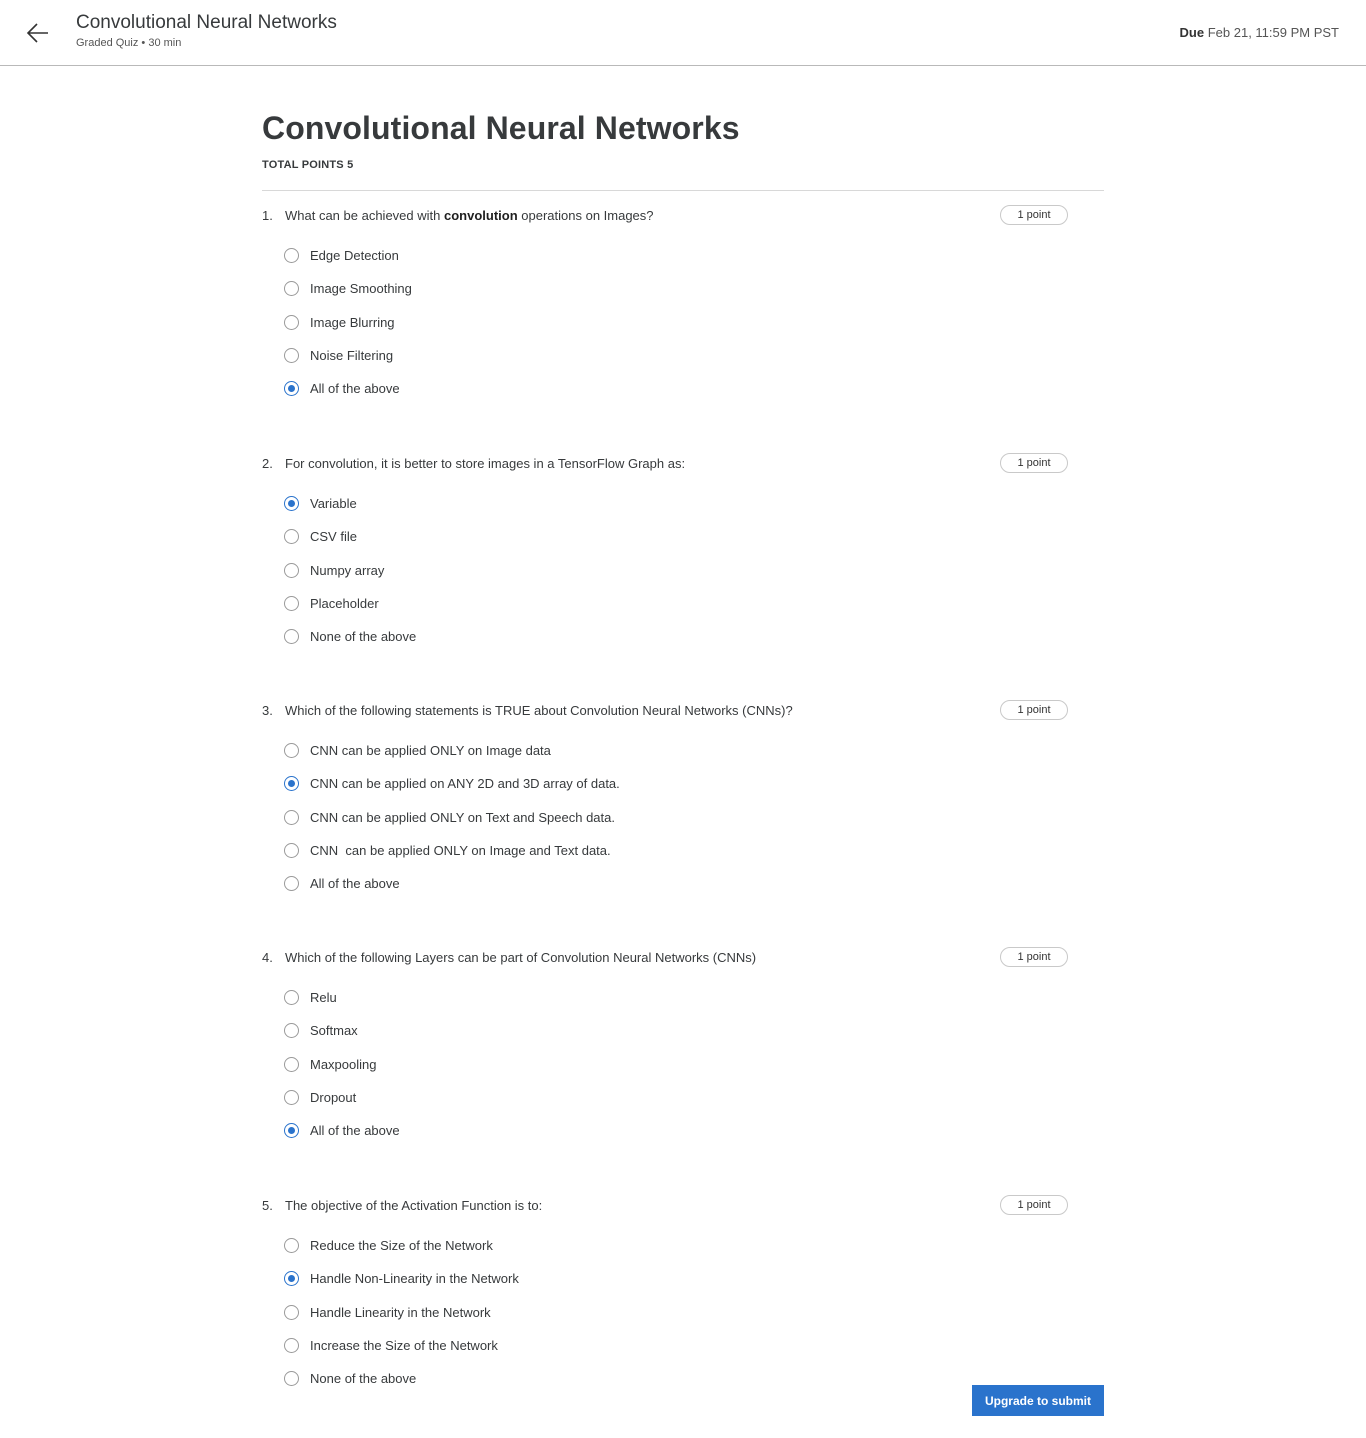 This screenshot has width=1366, height=1438. I want to click on answer-option: Image Smoothing, so click(348, 288).